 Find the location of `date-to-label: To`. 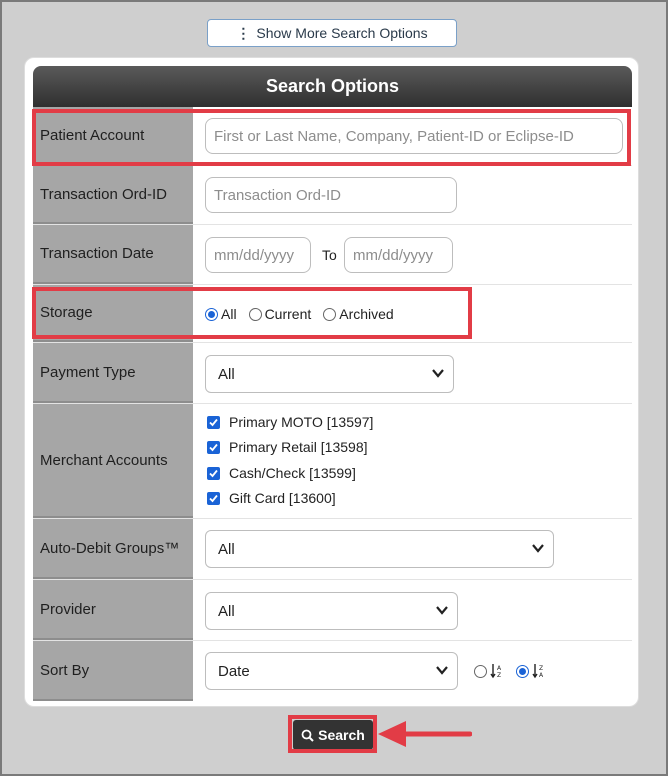

date-to-label: To is located at coordinates (329, 255).